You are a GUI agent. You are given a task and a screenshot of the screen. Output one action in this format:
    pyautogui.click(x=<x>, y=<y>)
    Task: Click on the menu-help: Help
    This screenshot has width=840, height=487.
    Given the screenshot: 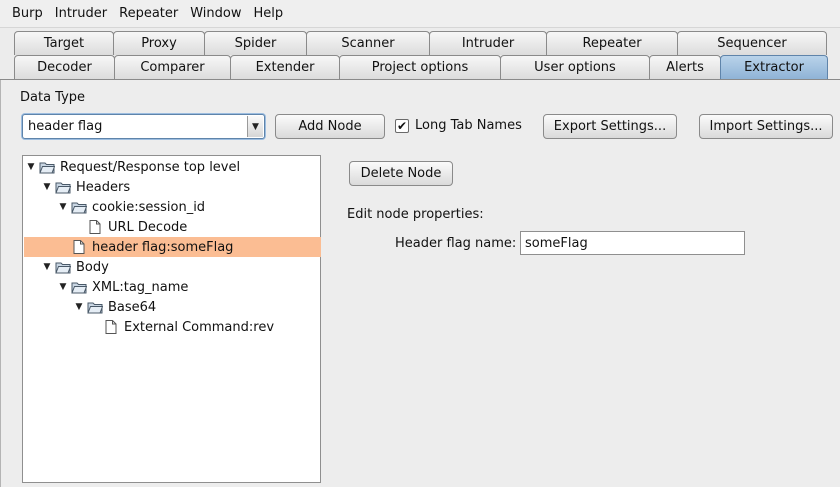 What is the action you would take?
    pyautogui.click(x=269, y=13)
    